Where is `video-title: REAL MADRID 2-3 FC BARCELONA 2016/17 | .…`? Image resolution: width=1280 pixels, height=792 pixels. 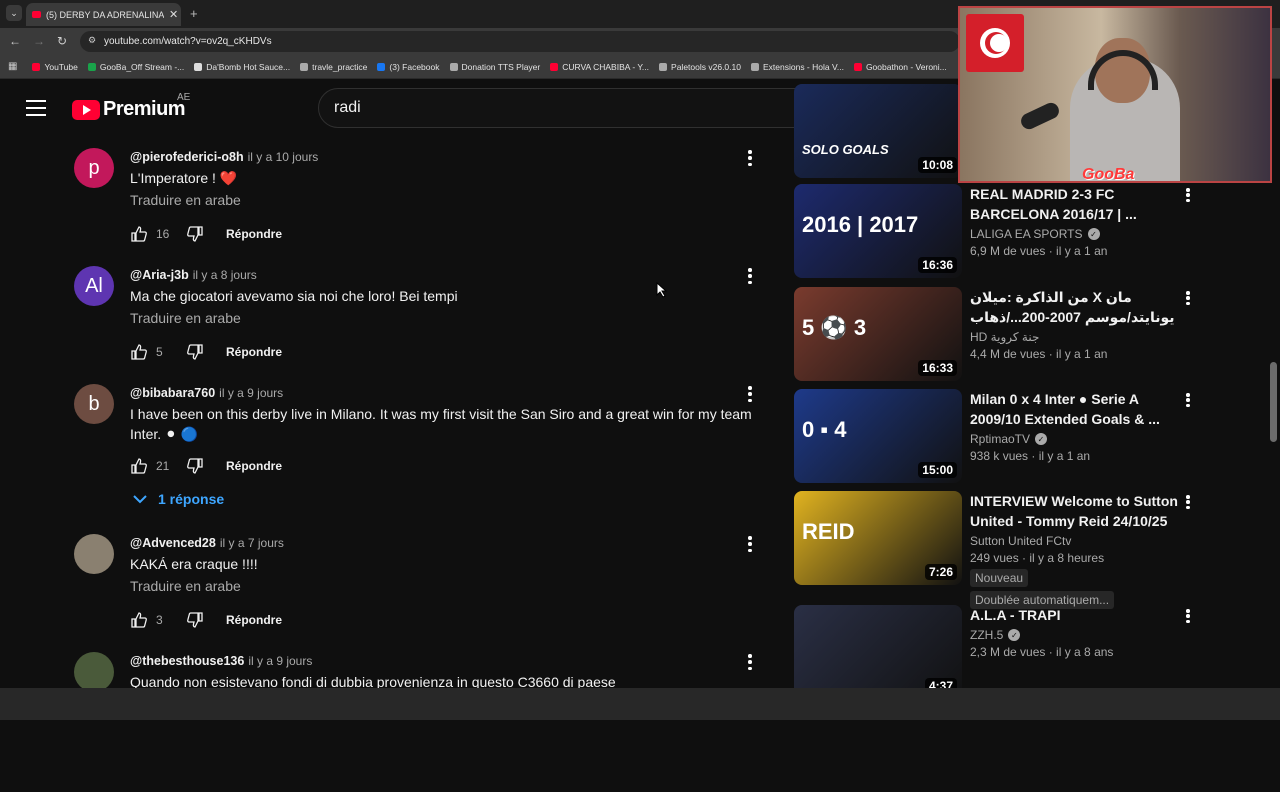 video-title: REAL MADRID 2-3 FC BARCELONA 2016/17 | .… is located at coordinates (1075, 204).